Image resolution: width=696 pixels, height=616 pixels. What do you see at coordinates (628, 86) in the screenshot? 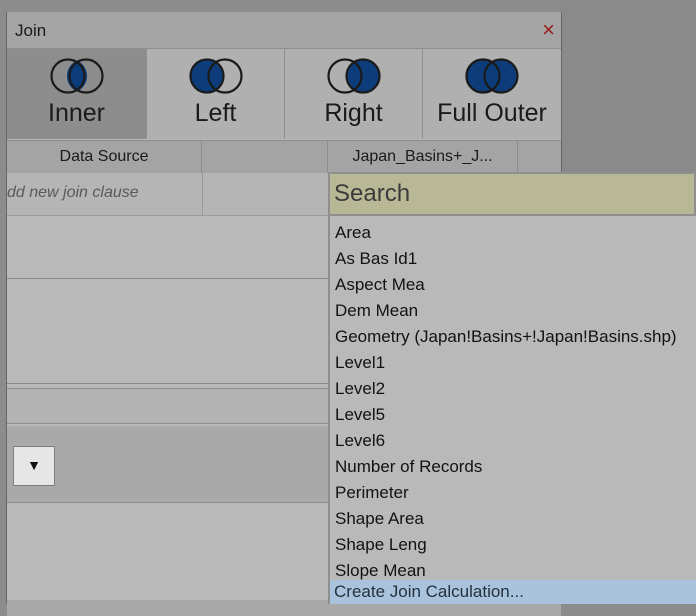
I see `background-area` at bounding box center [628, 86].